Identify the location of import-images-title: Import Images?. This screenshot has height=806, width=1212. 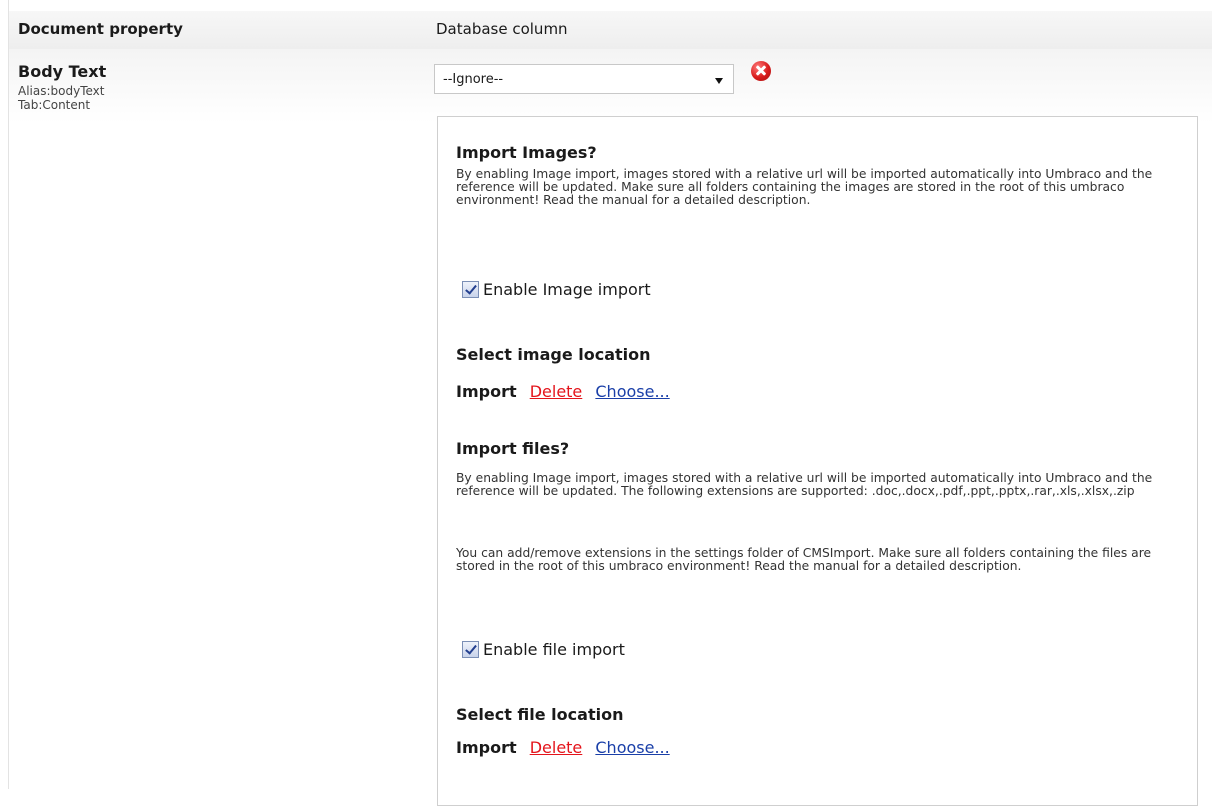
(526, 152).